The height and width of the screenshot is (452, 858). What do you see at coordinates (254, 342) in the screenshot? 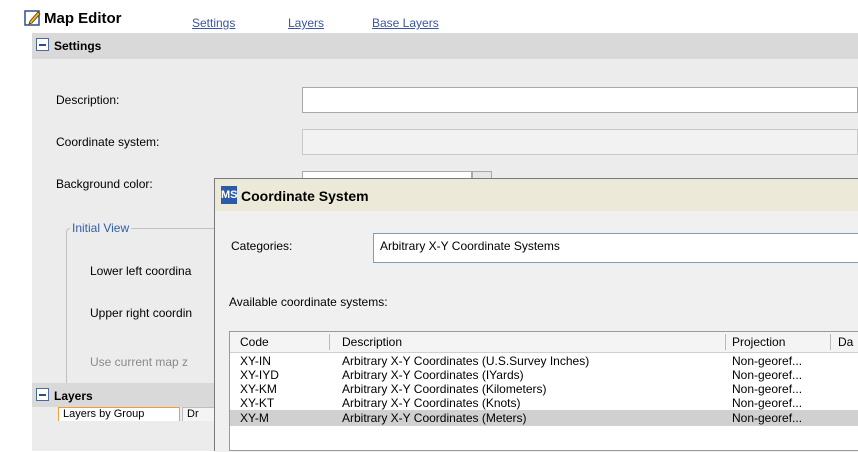
I see `column-code: Code` at bounding box center [254, 342].